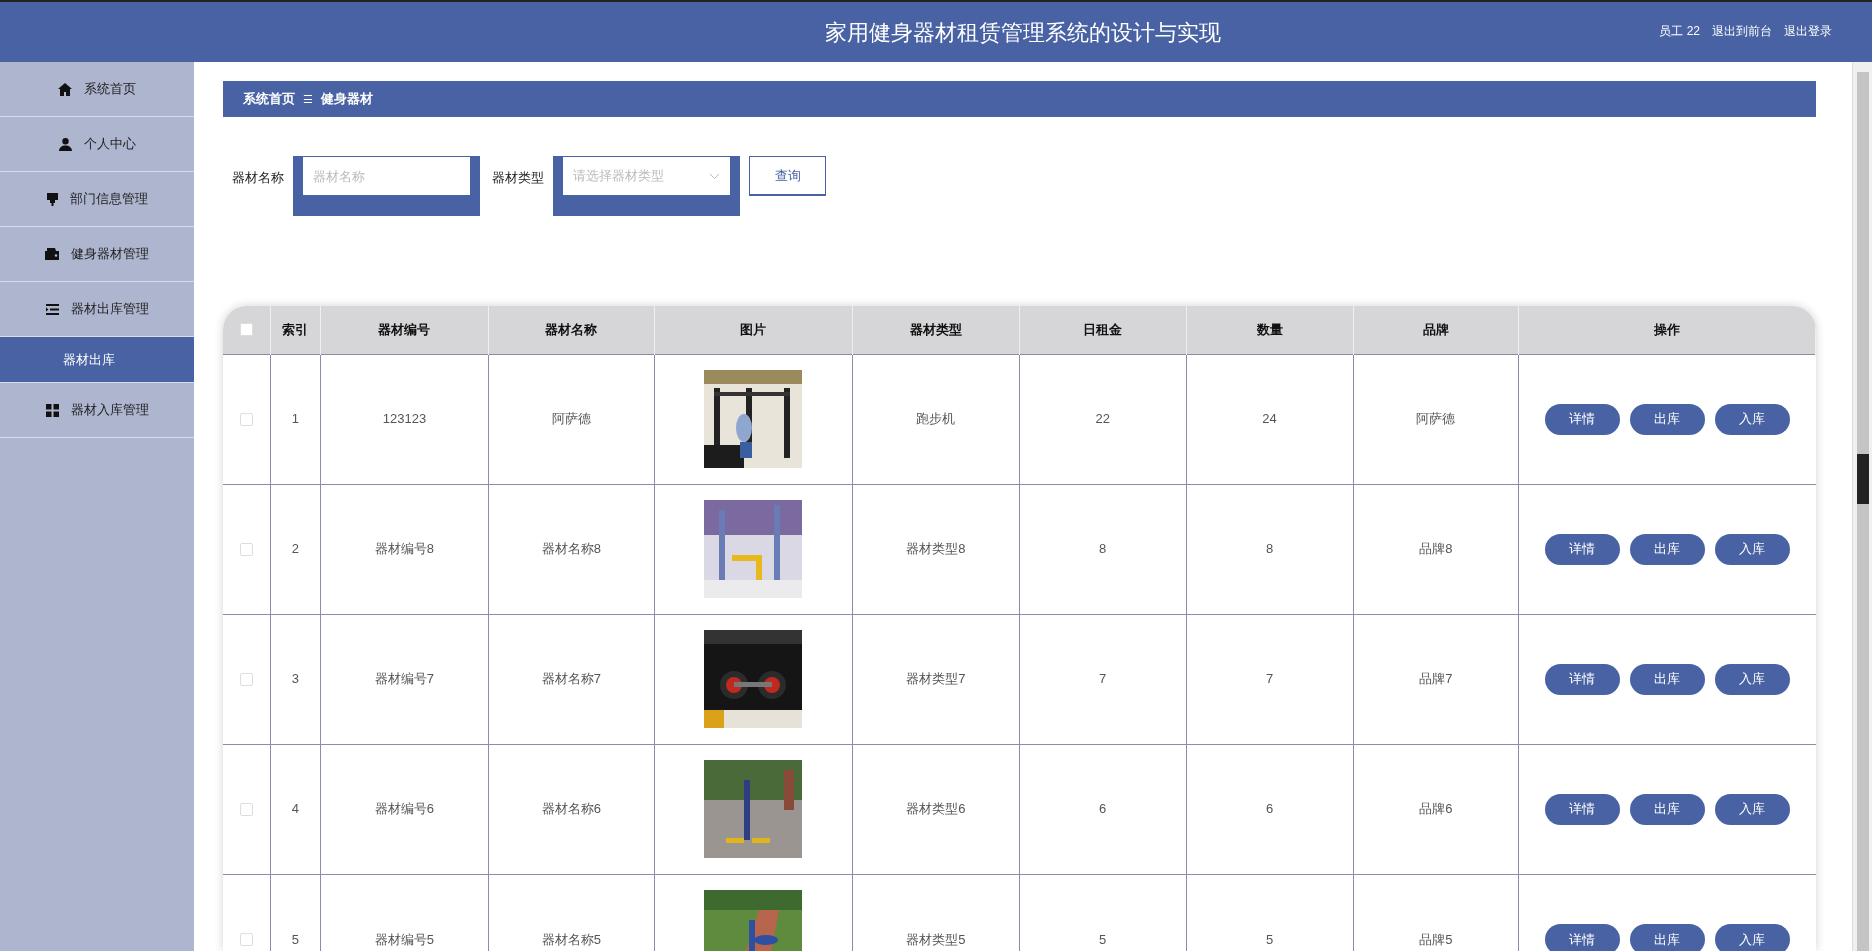  What do you see at coordinates (269, 99) in the screenshot?
I see `breadcrumb-item: 系统首页` at bounding box center [269, 99].